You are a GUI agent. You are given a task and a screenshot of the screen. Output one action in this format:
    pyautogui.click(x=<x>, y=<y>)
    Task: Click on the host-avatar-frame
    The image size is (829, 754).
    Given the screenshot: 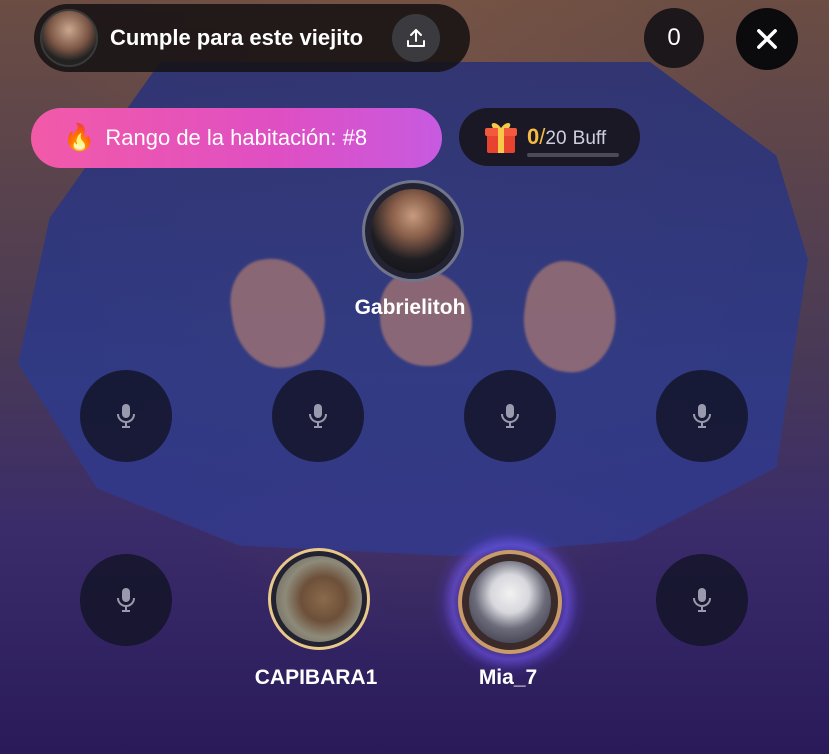 What is the action you would take?
    pyautogui.click(x=413, y=231)
    